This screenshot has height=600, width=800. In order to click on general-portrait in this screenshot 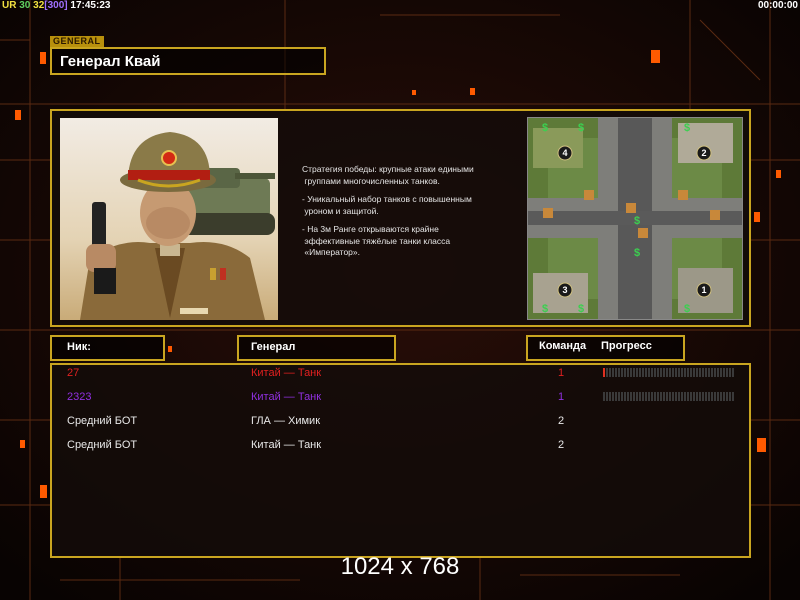, I will do `click(169, 219)`.